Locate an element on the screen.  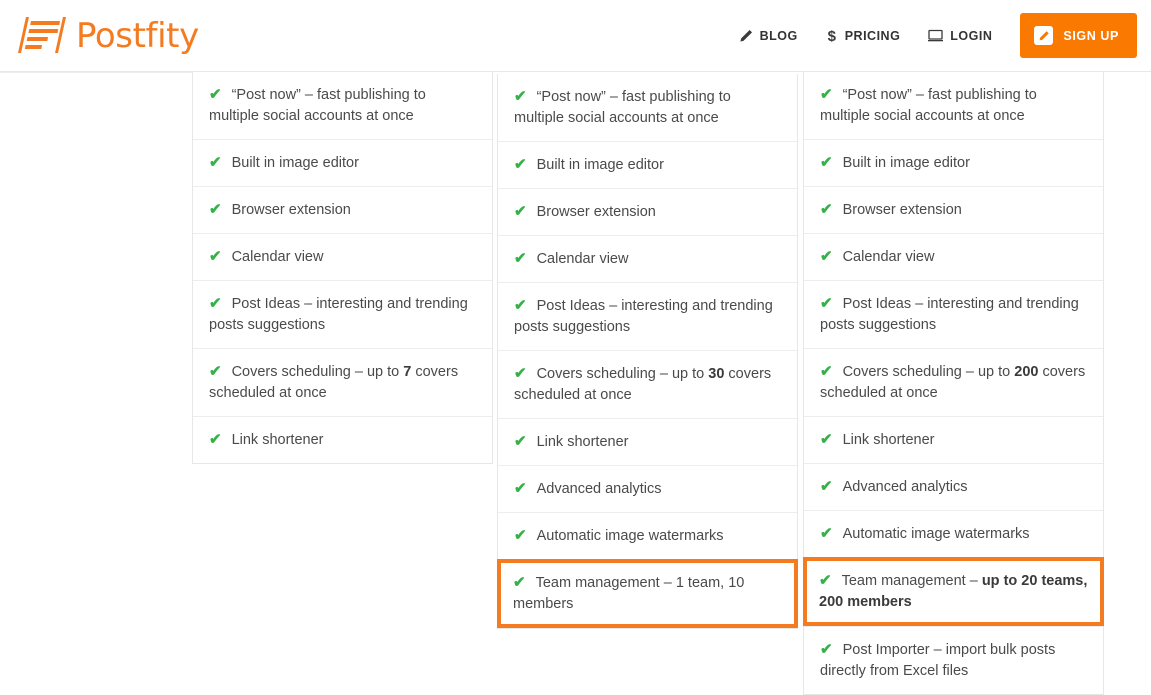
pencil-icon is located at coordinates (746, 36).